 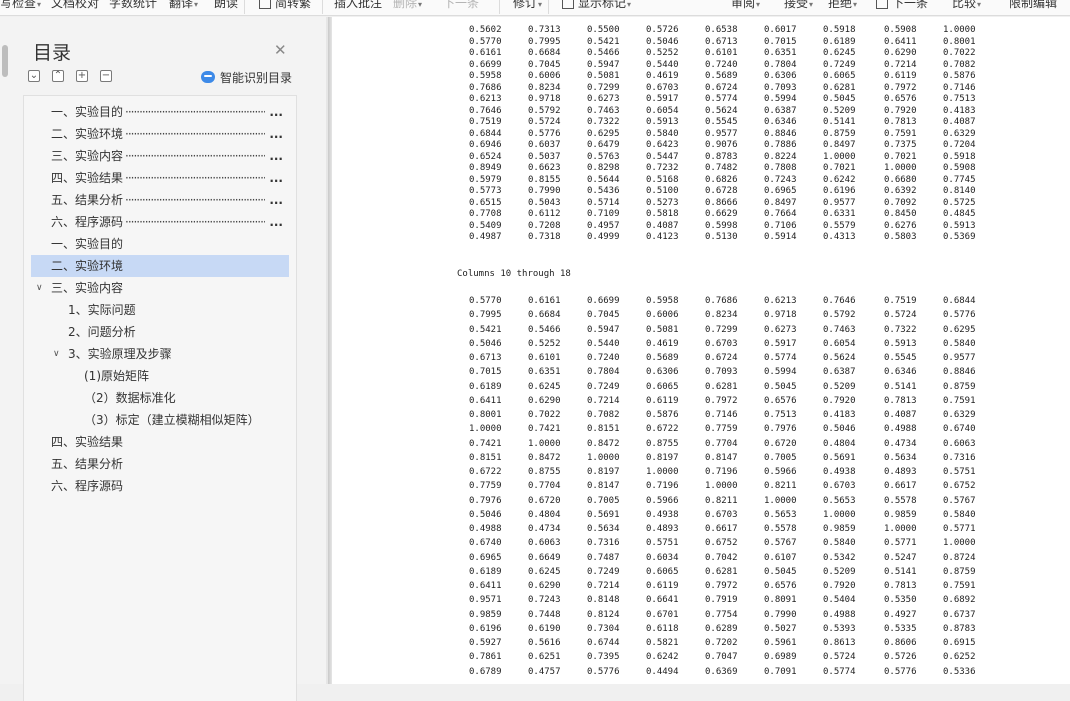 What do you see at coordinates (959, 600) in the screenshot?
I see `matrix-cell: 0.6892` at bounding box center [959, 600].